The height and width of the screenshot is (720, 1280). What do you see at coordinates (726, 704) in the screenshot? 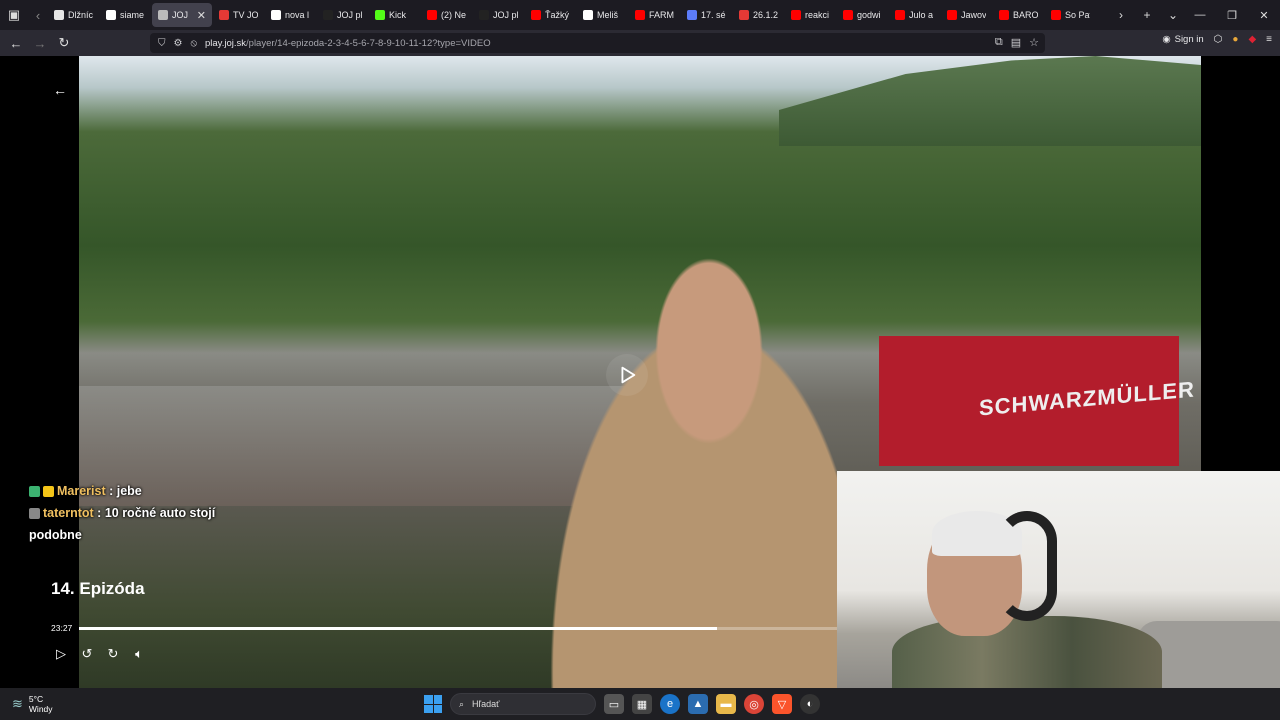
I see `file-explorer-icon: ▬` at bounding box center [726, 704].